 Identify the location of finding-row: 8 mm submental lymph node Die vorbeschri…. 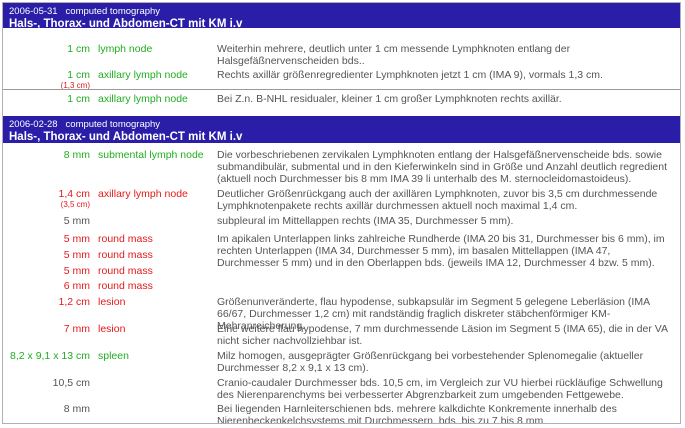
(341, 167).